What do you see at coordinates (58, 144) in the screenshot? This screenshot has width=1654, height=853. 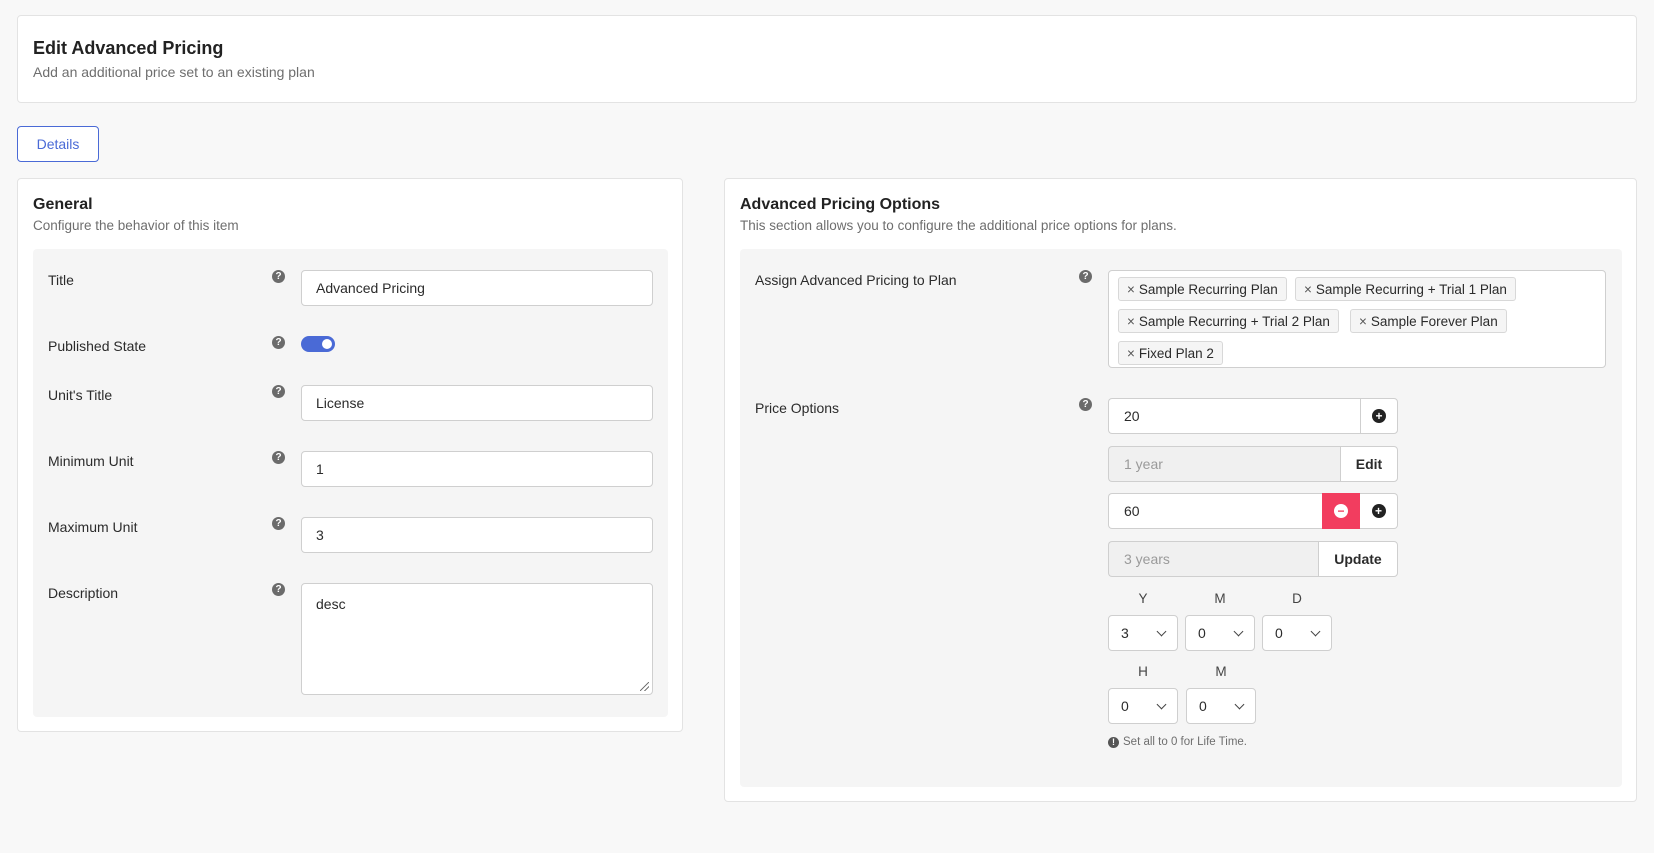 I see `tab-details: Details` at bounding box center [58, 144].